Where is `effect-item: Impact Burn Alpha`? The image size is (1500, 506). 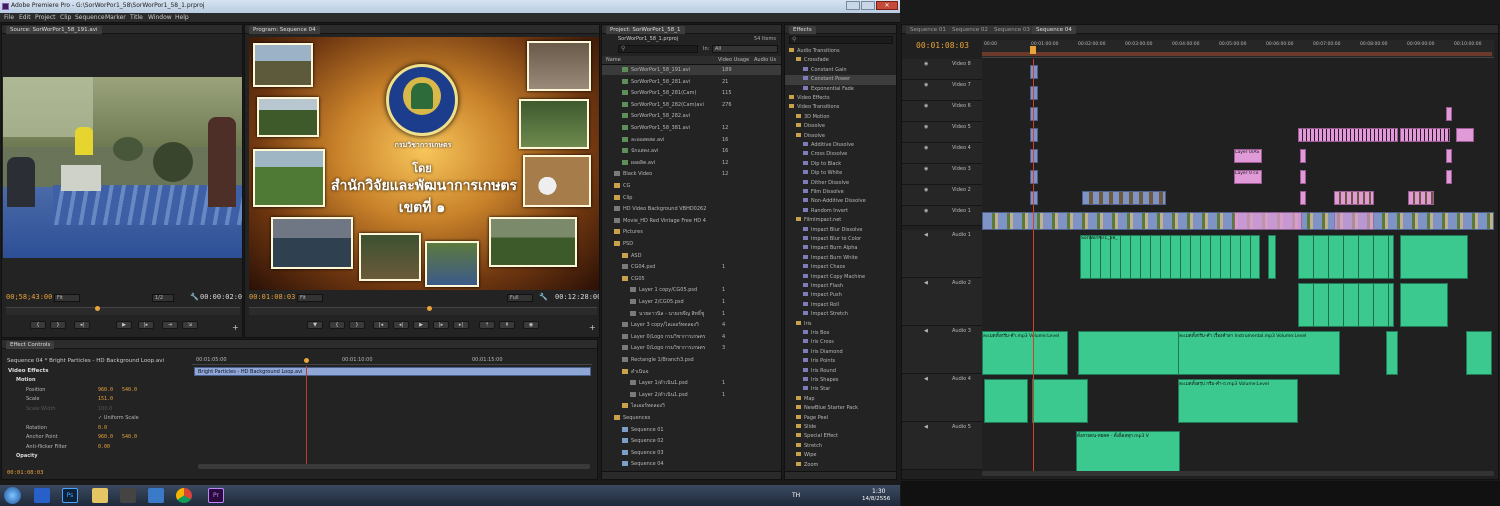
effect-item: Impact Burn Alpha is located at coordinates (840, 248).